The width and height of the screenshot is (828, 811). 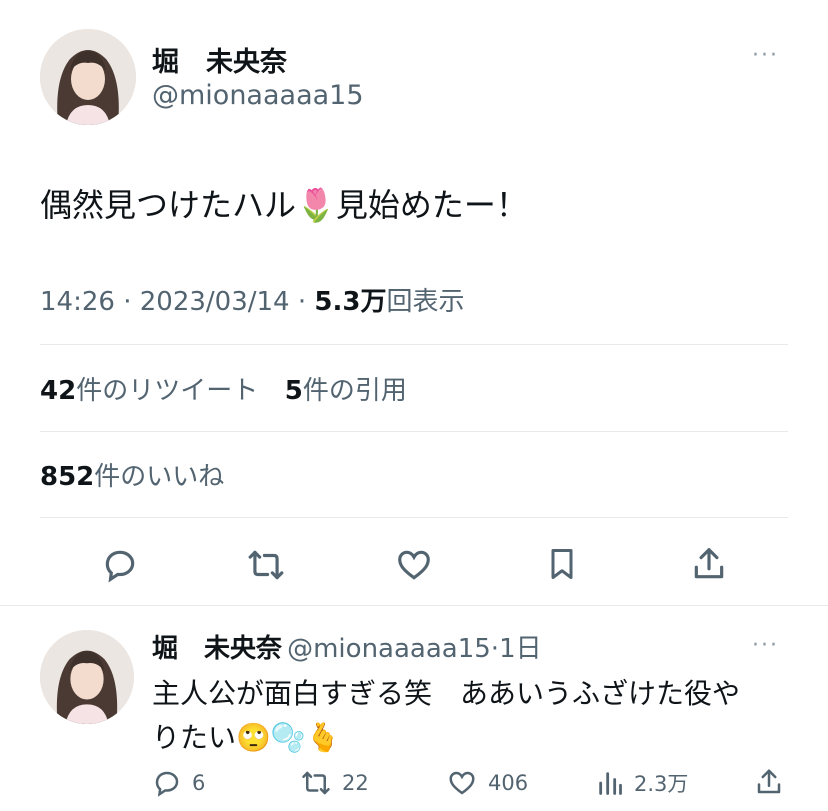 What do you see at coordinates (355, 783) in the screenshot?
I see `reply-retweets-count: 22` at bounding box center [355, 783].